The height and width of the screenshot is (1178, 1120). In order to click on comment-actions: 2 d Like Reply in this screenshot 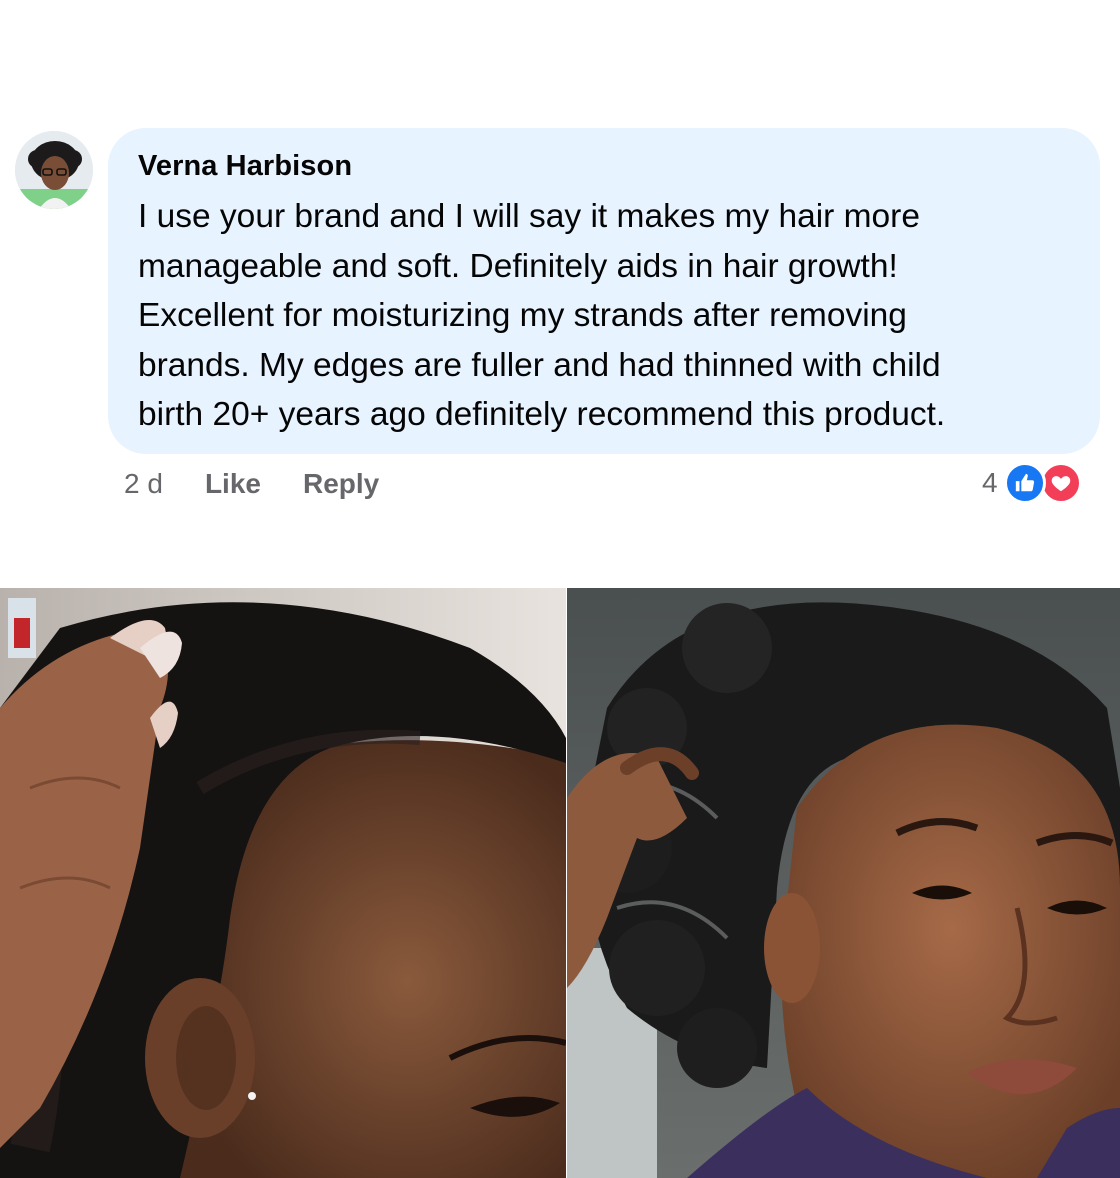, I will do `click(272, 484)`.